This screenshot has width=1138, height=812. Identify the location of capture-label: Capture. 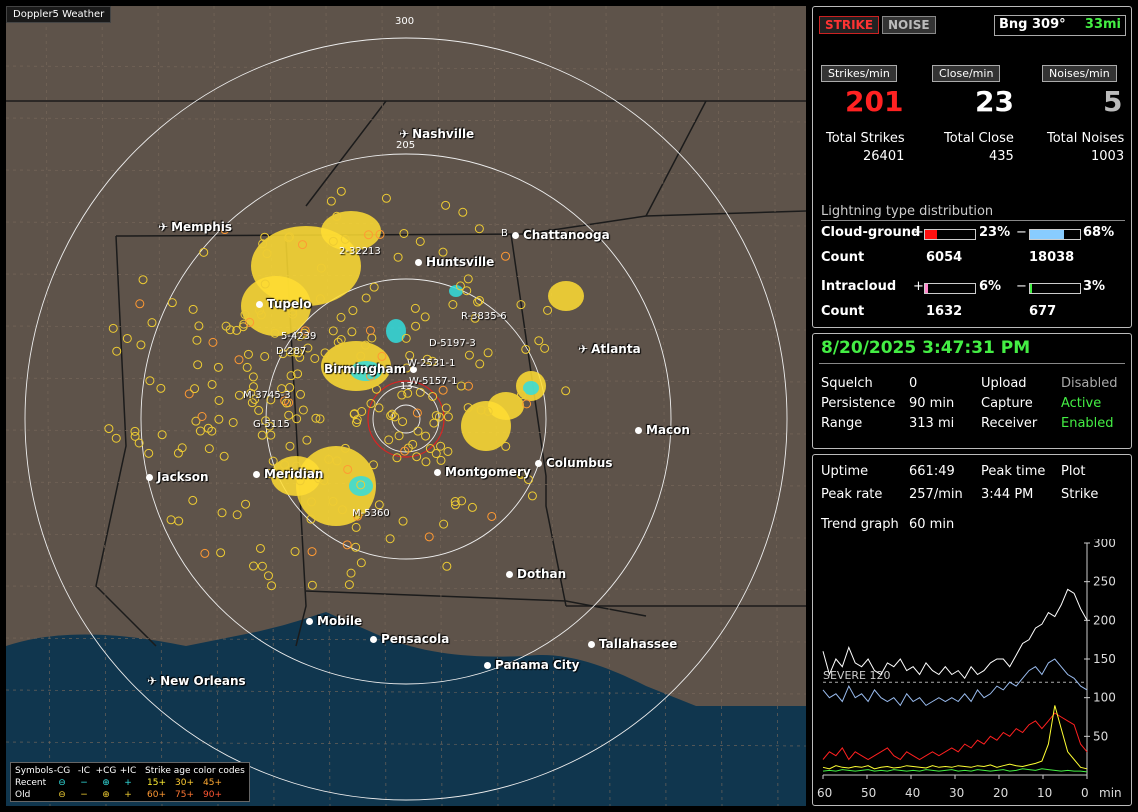
(1007, 403).